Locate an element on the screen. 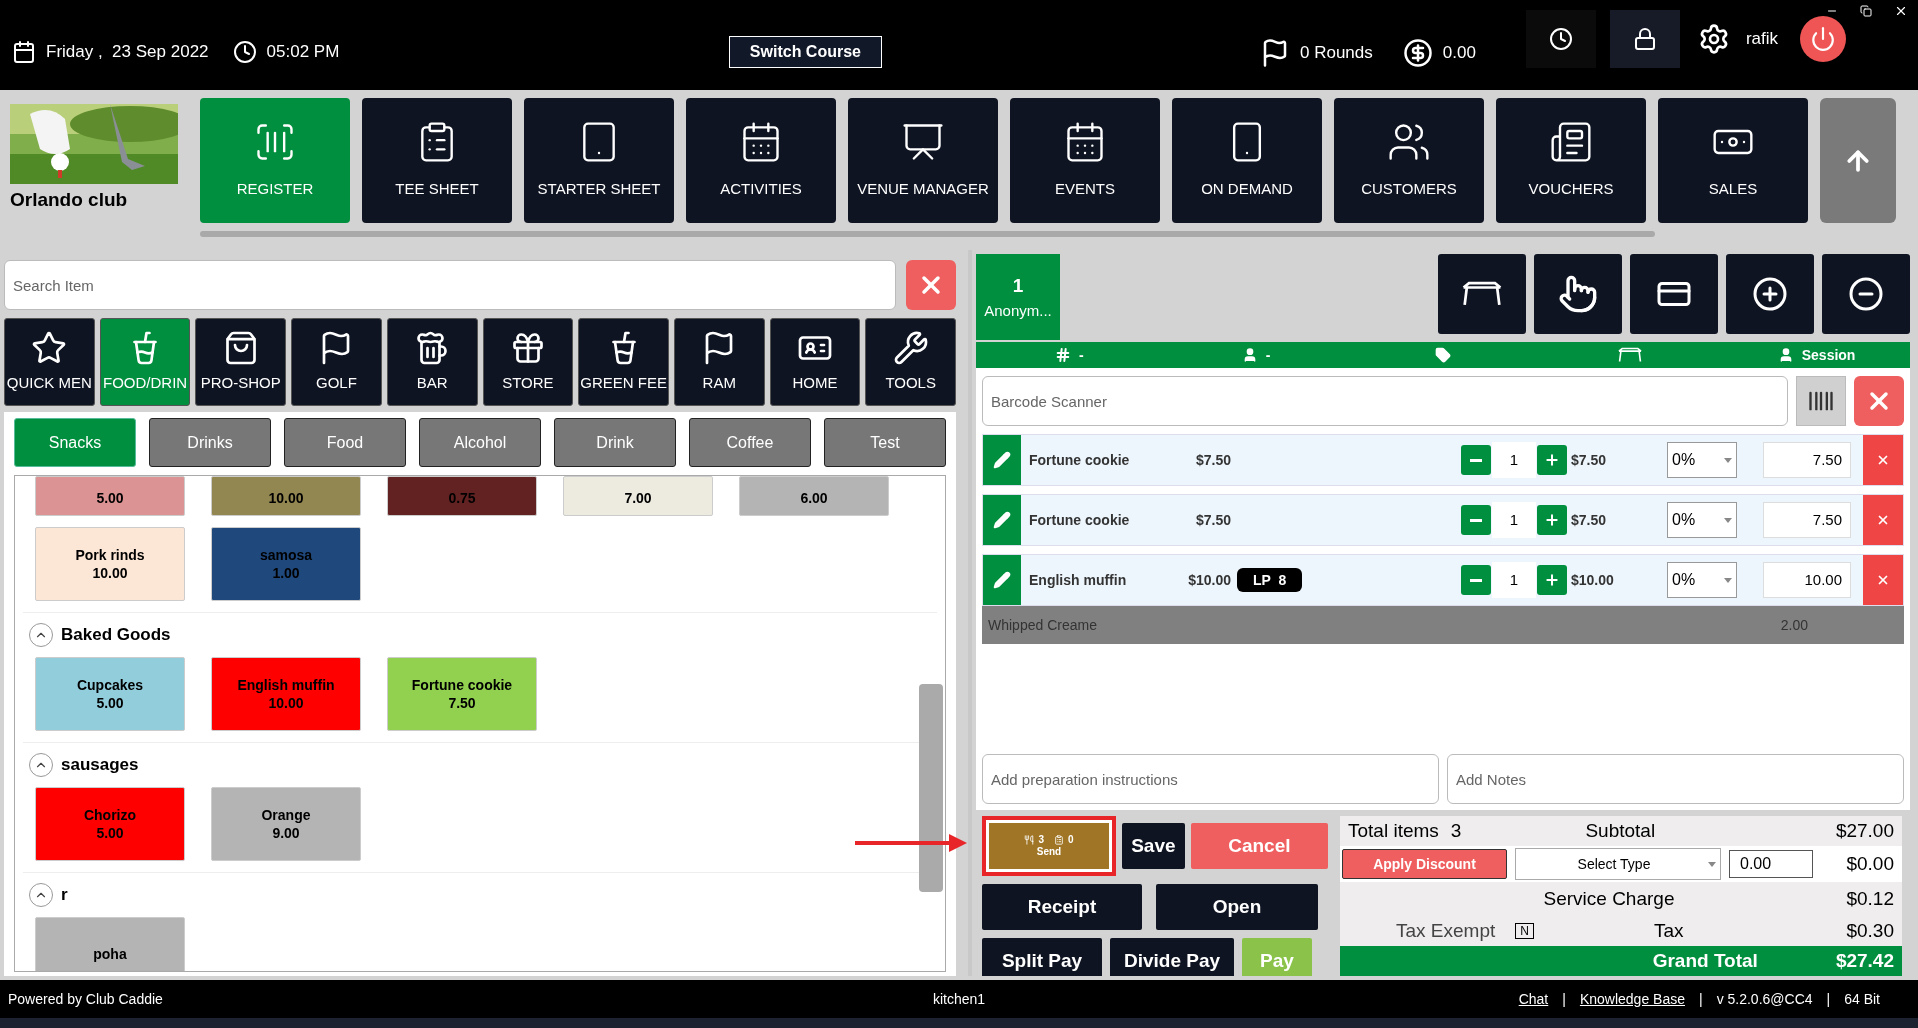 The image size is (1918, 1028). clock-button is located at coordinates (1560, 39).